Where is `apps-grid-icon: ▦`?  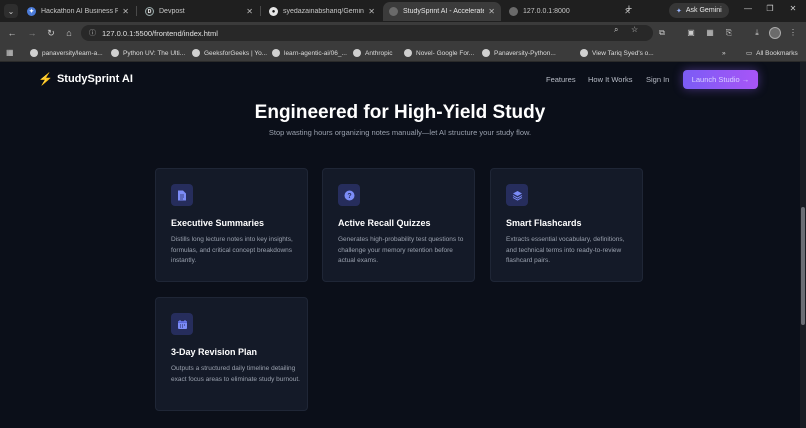
apps-grid-icon: ▦ is located at coordinates (11, 53).